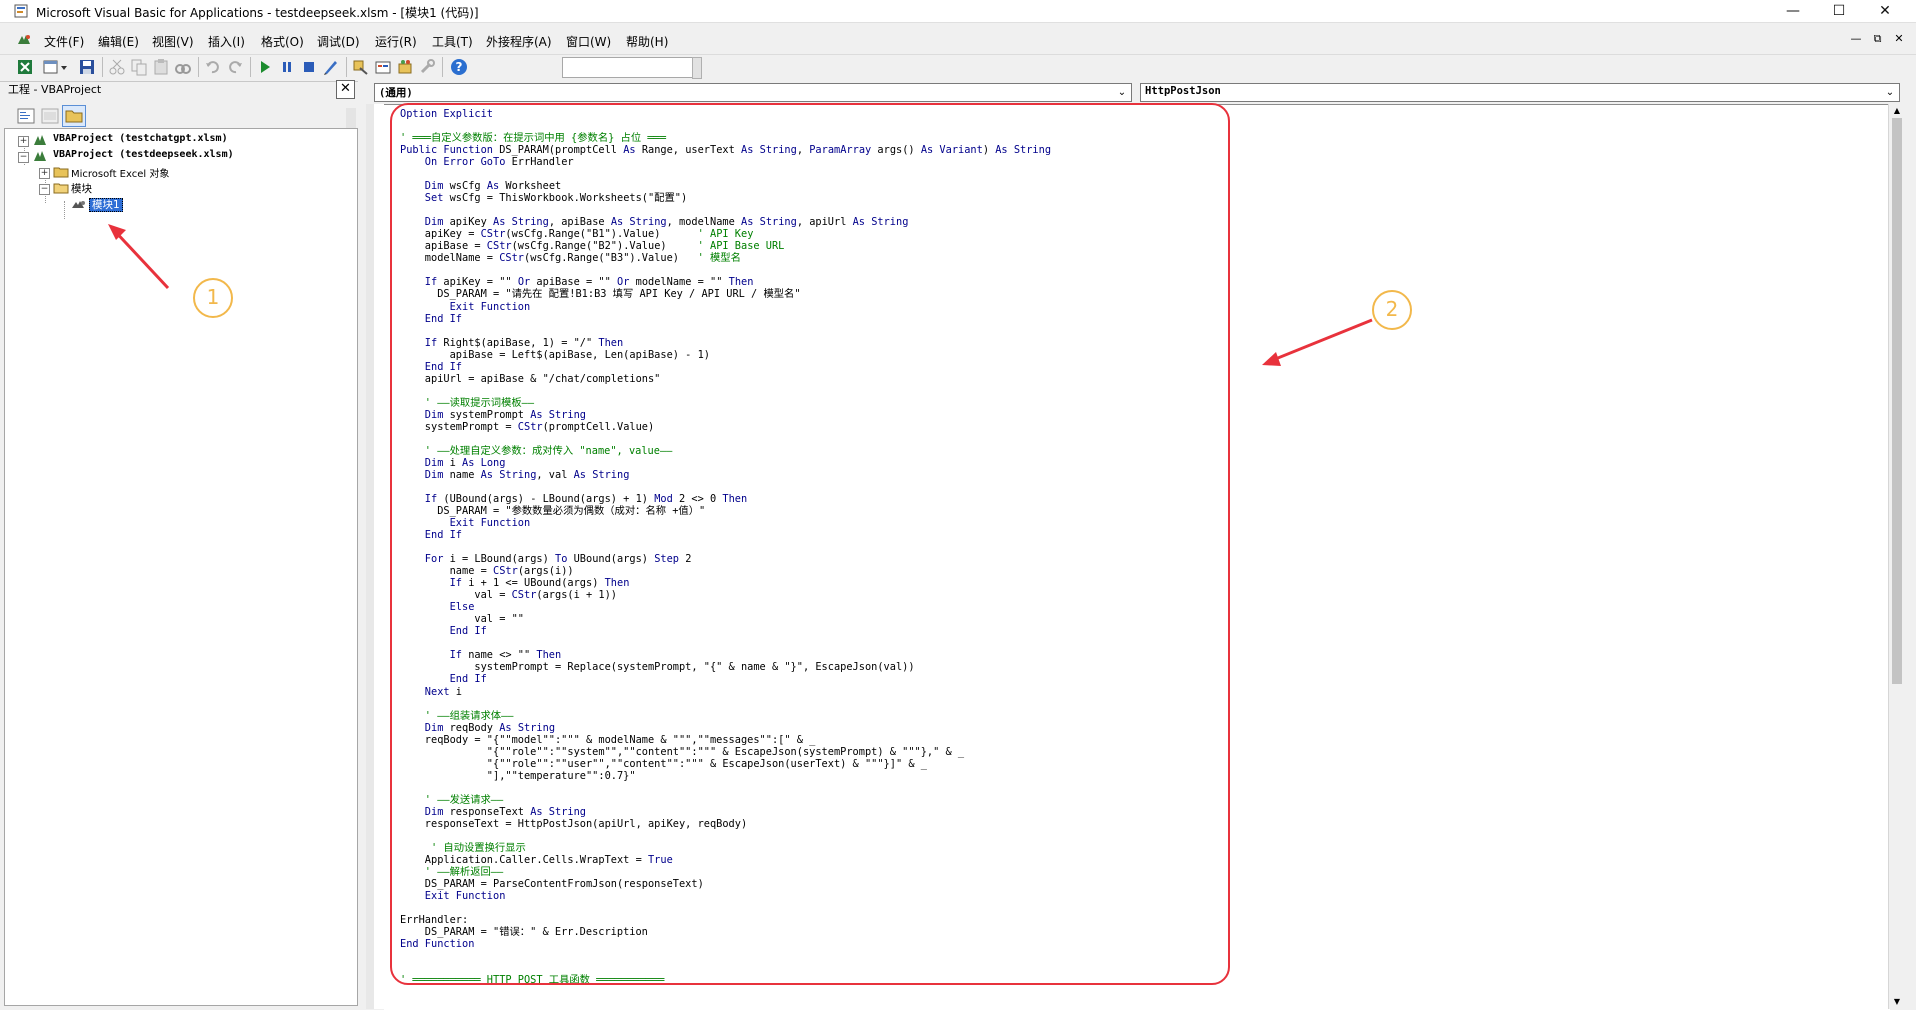  I want to click on project-explorer-title: 工程 - VBAProject, so click(55, 89).